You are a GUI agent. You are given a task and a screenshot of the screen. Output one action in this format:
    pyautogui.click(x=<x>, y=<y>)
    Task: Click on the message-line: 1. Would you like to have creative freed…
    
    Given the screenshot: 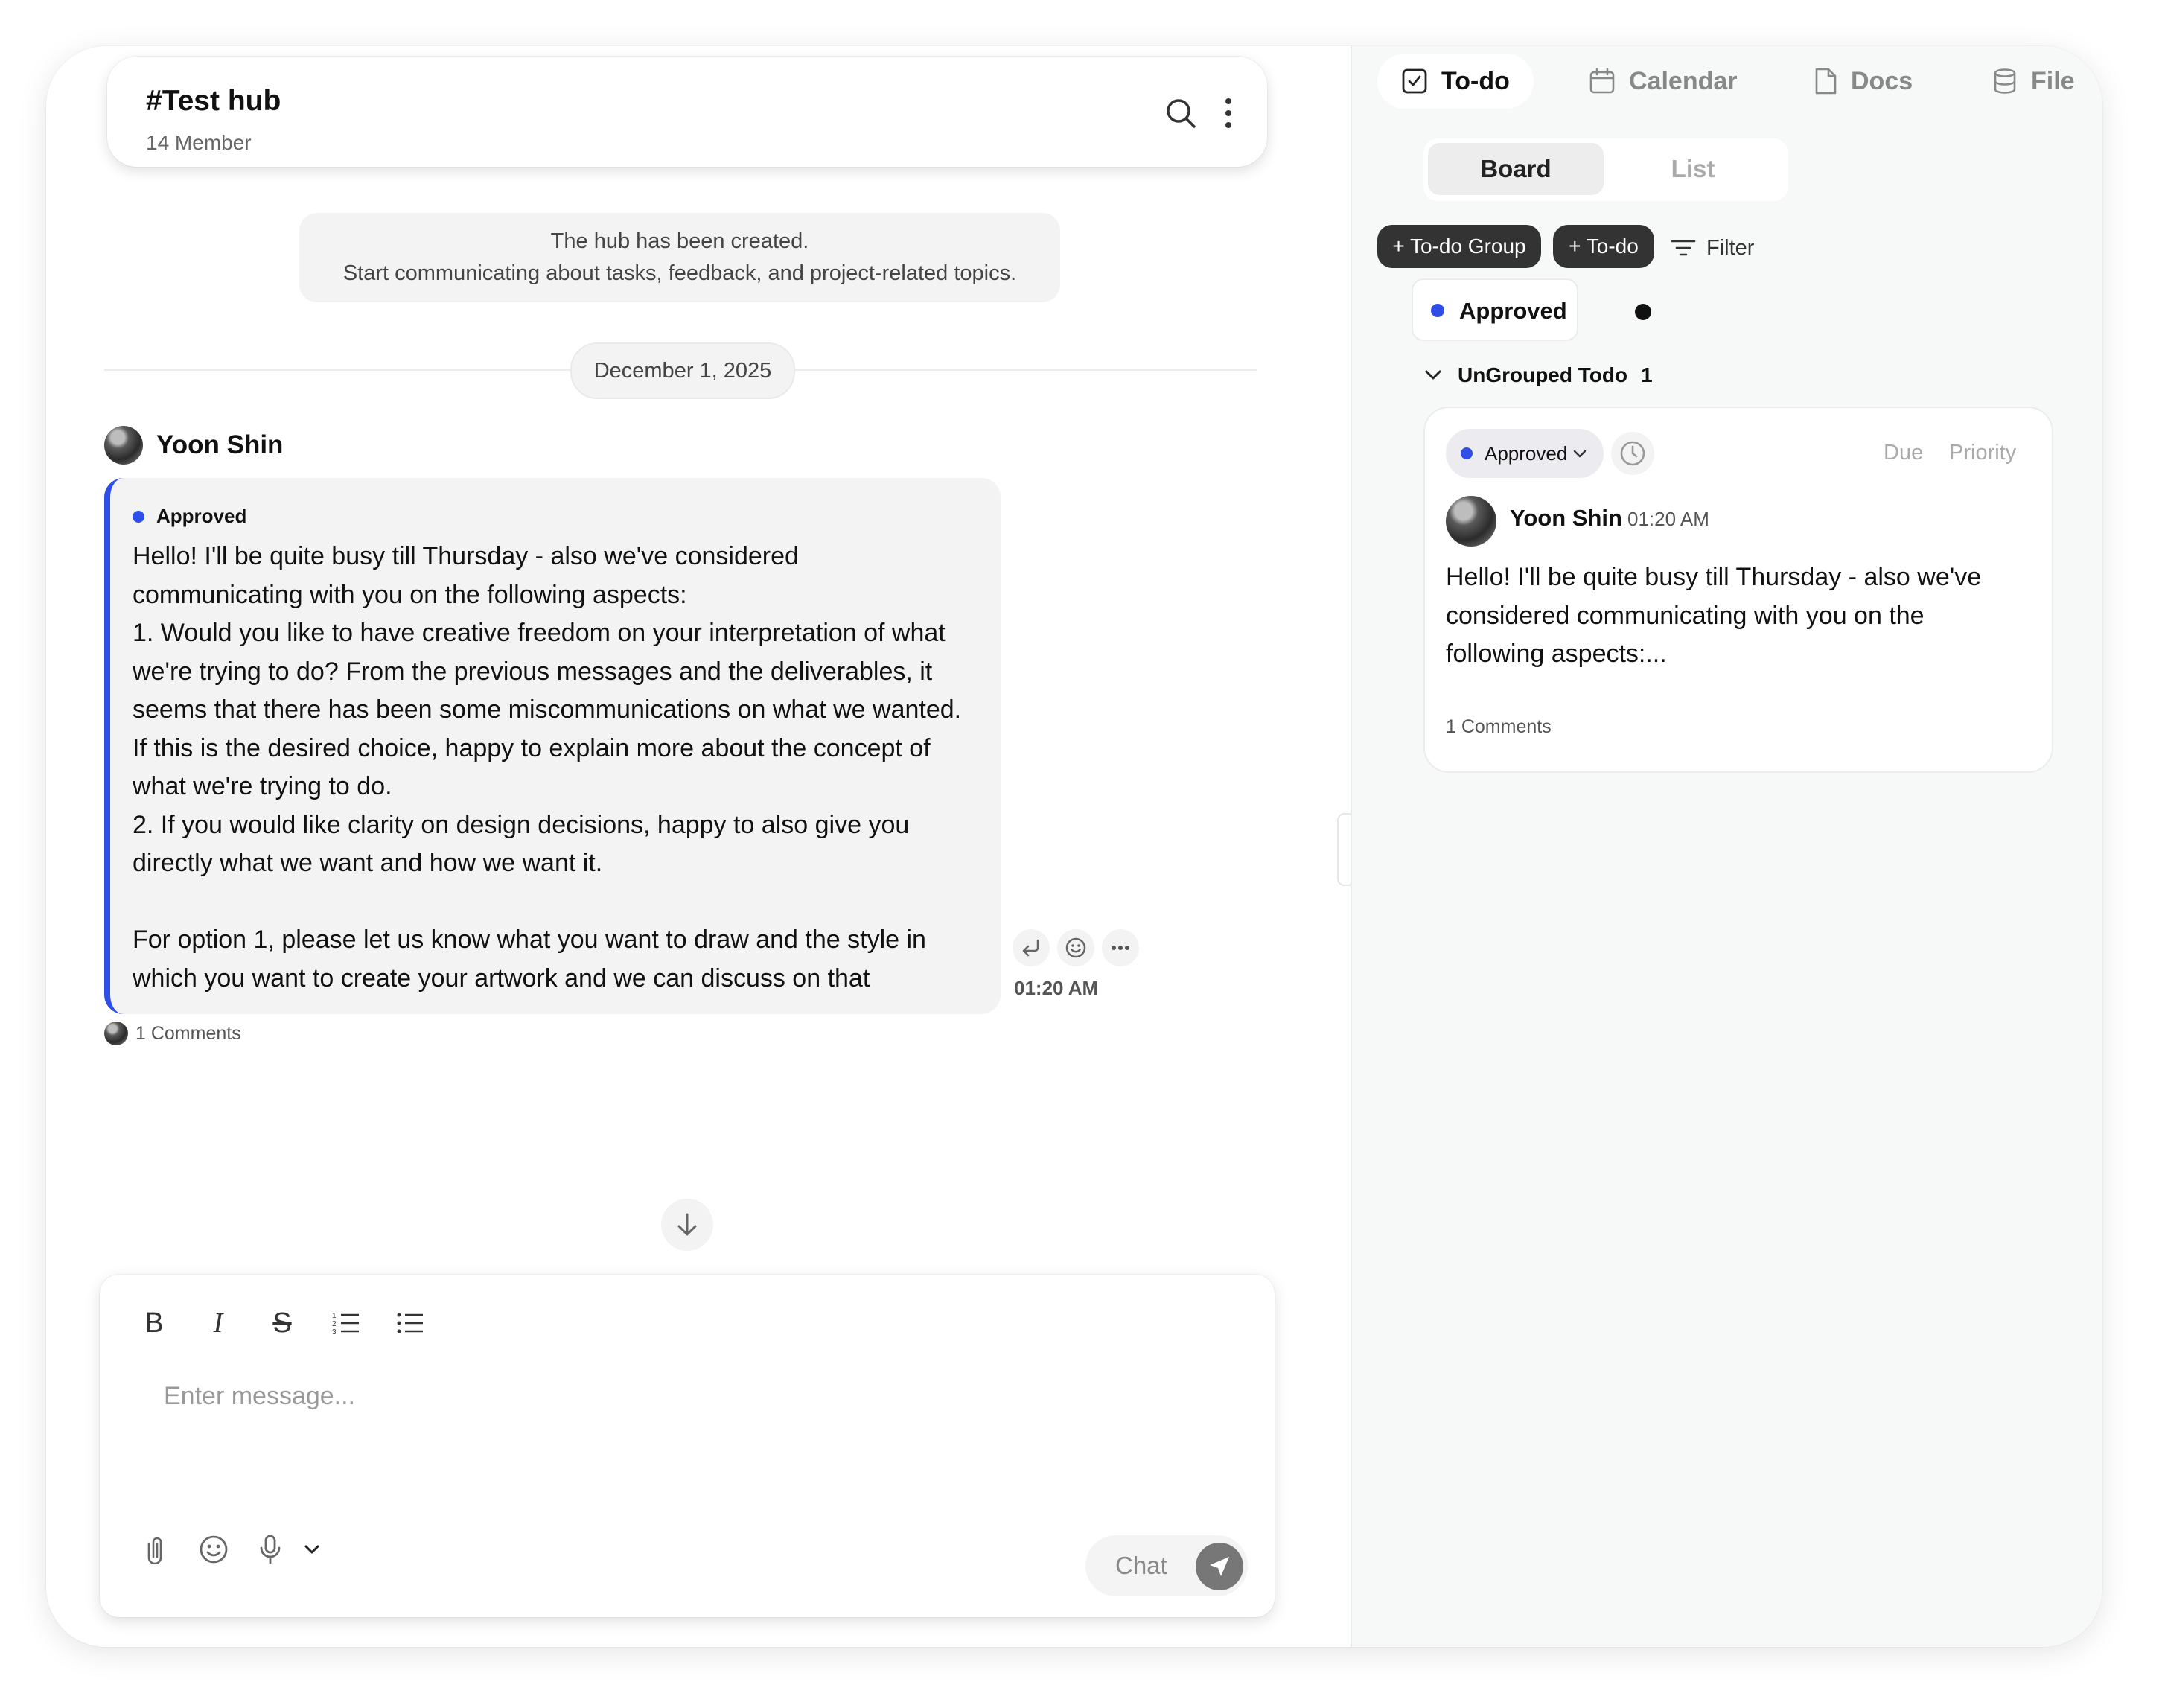 What is the action you would take?
    pyautogui.click(x=539, y=633)
    